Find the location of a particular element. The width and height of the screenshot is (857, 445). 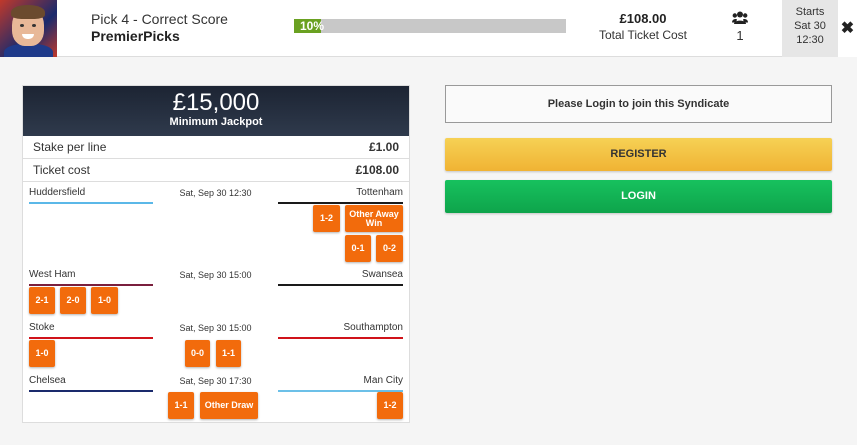

syndicate-name: PremierPicks is located at coordinates (135, 36).